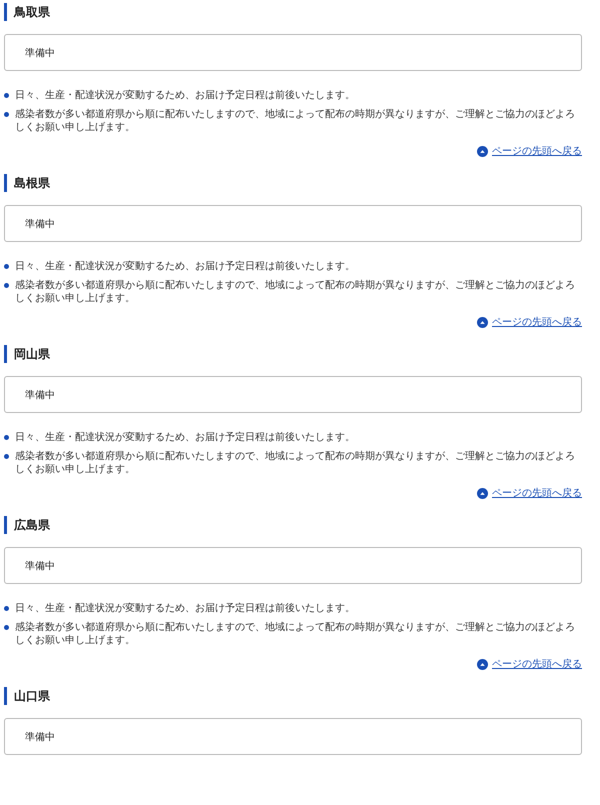 Image resolution: width=600 pixels, height=805 pixels. What do you see at coordinates (293, 12) in the screenshot?
I see `section-heading: 鳥取県` at bounding box center [293, 12].